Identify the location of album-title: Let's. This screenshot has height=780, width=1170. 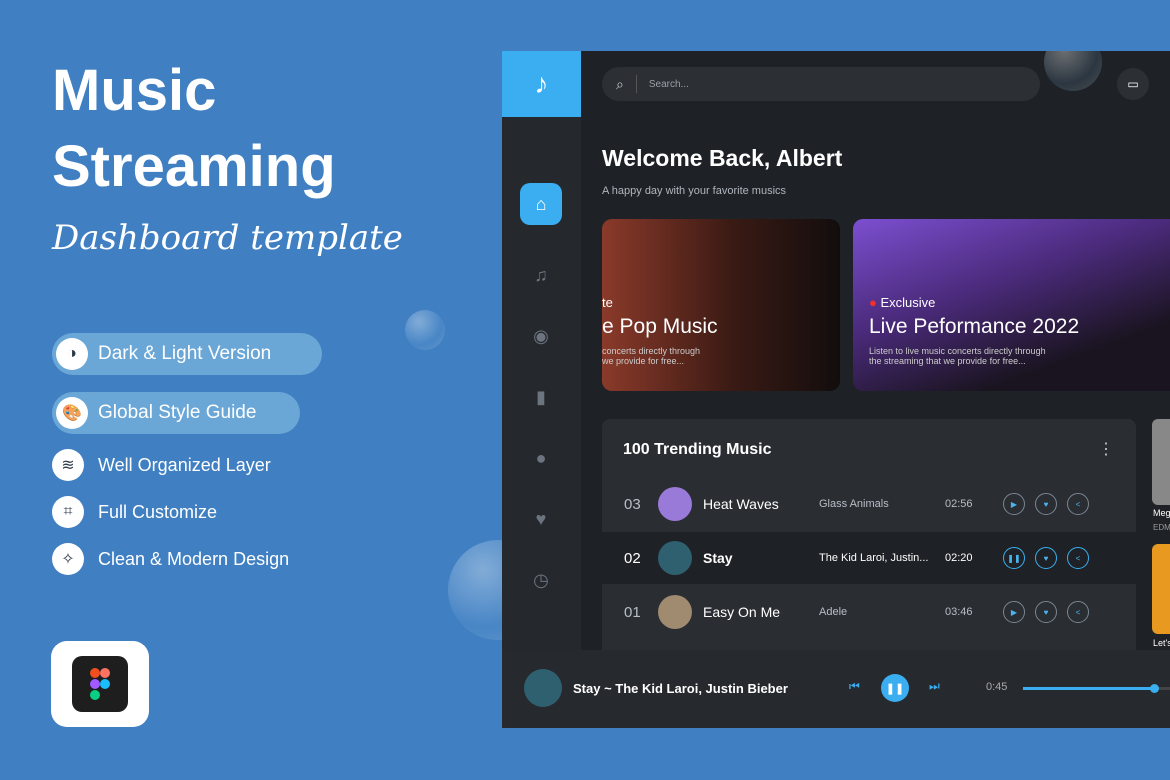
(1161, 643).